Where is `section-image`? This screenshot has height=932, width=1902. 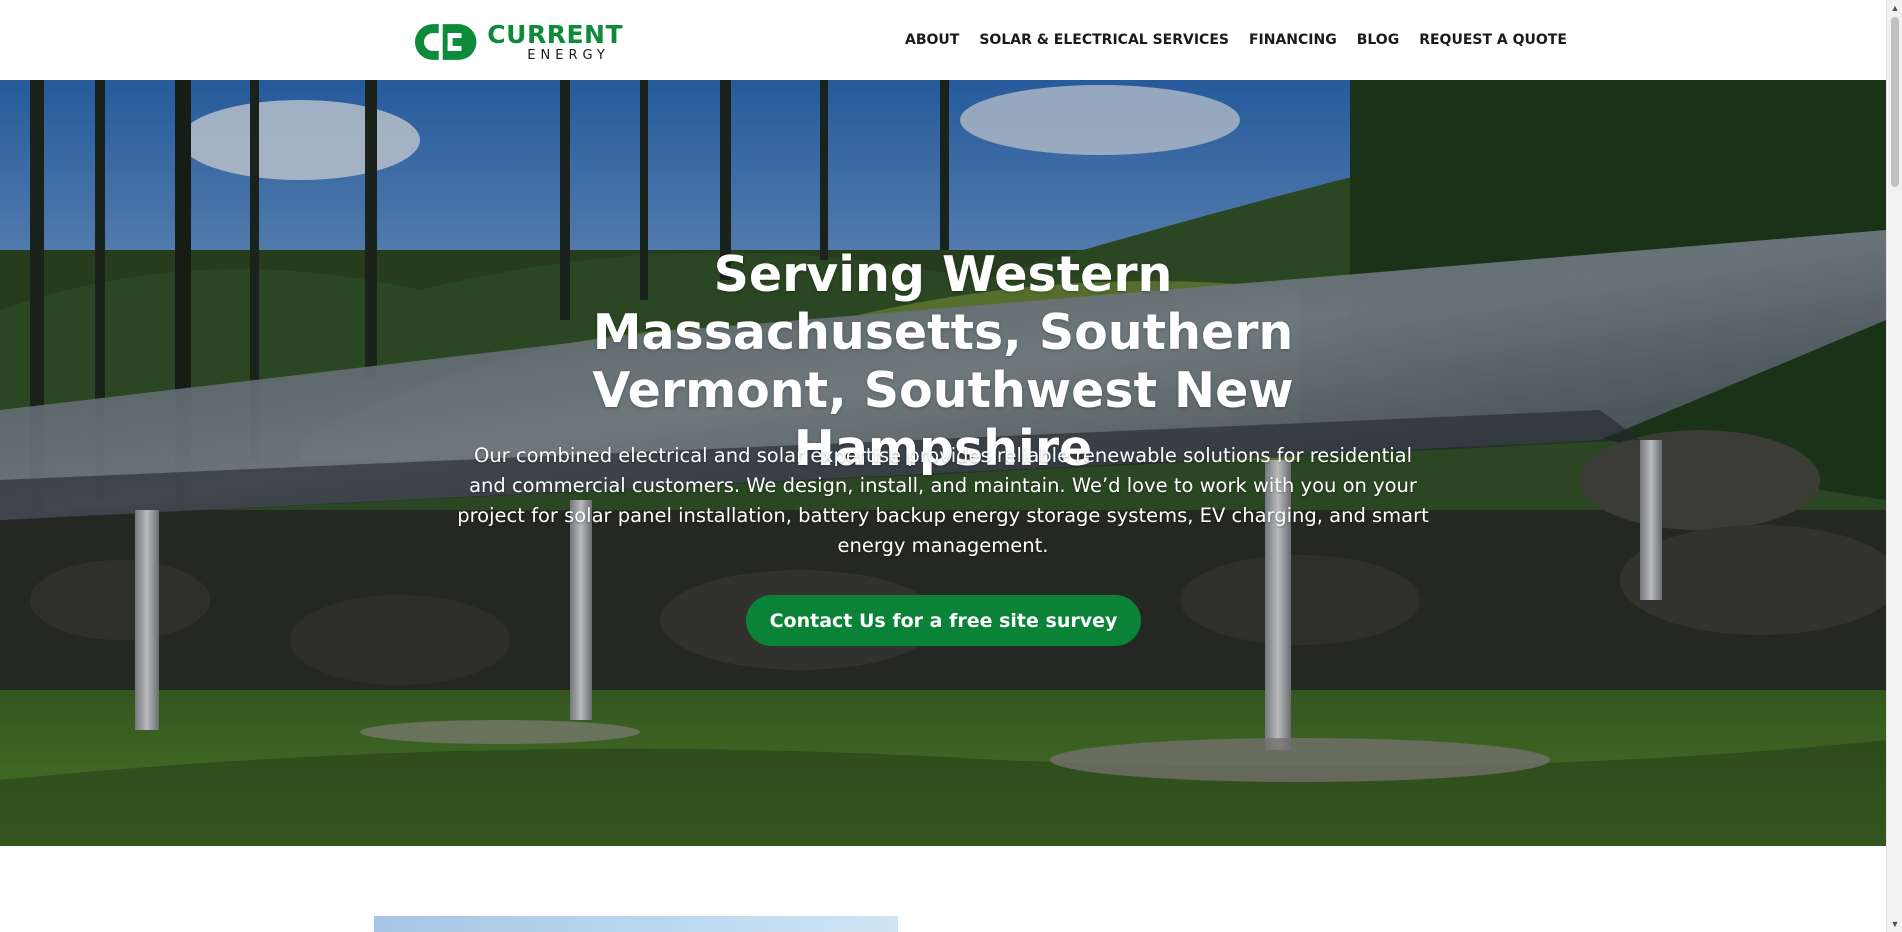
section-image is located at coordinates (636, 924).